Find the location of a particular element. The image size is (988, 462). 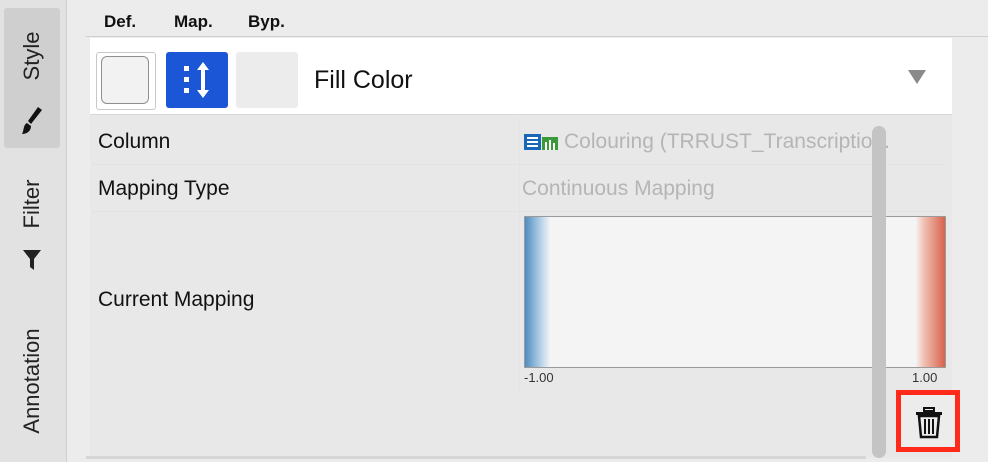

byp-column-header: Byp. is located at coordinates (266, 21).